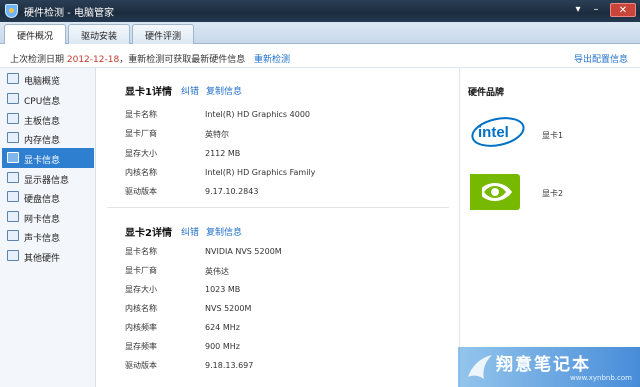 The height and width of the screenshot is (387, 640). Describe the element at coordinates (320, 33) in the screenshot. I see `tab-bar: 硬件概况 驱动安装 硬件评测` at that location.